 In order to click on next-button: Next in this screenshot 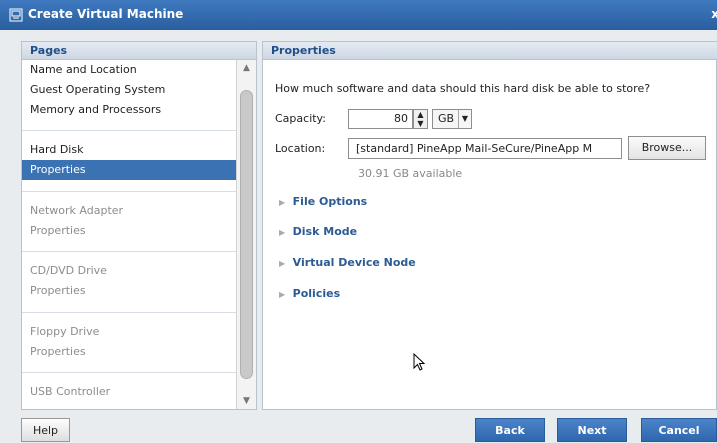, I will do `click(592, 430)`.